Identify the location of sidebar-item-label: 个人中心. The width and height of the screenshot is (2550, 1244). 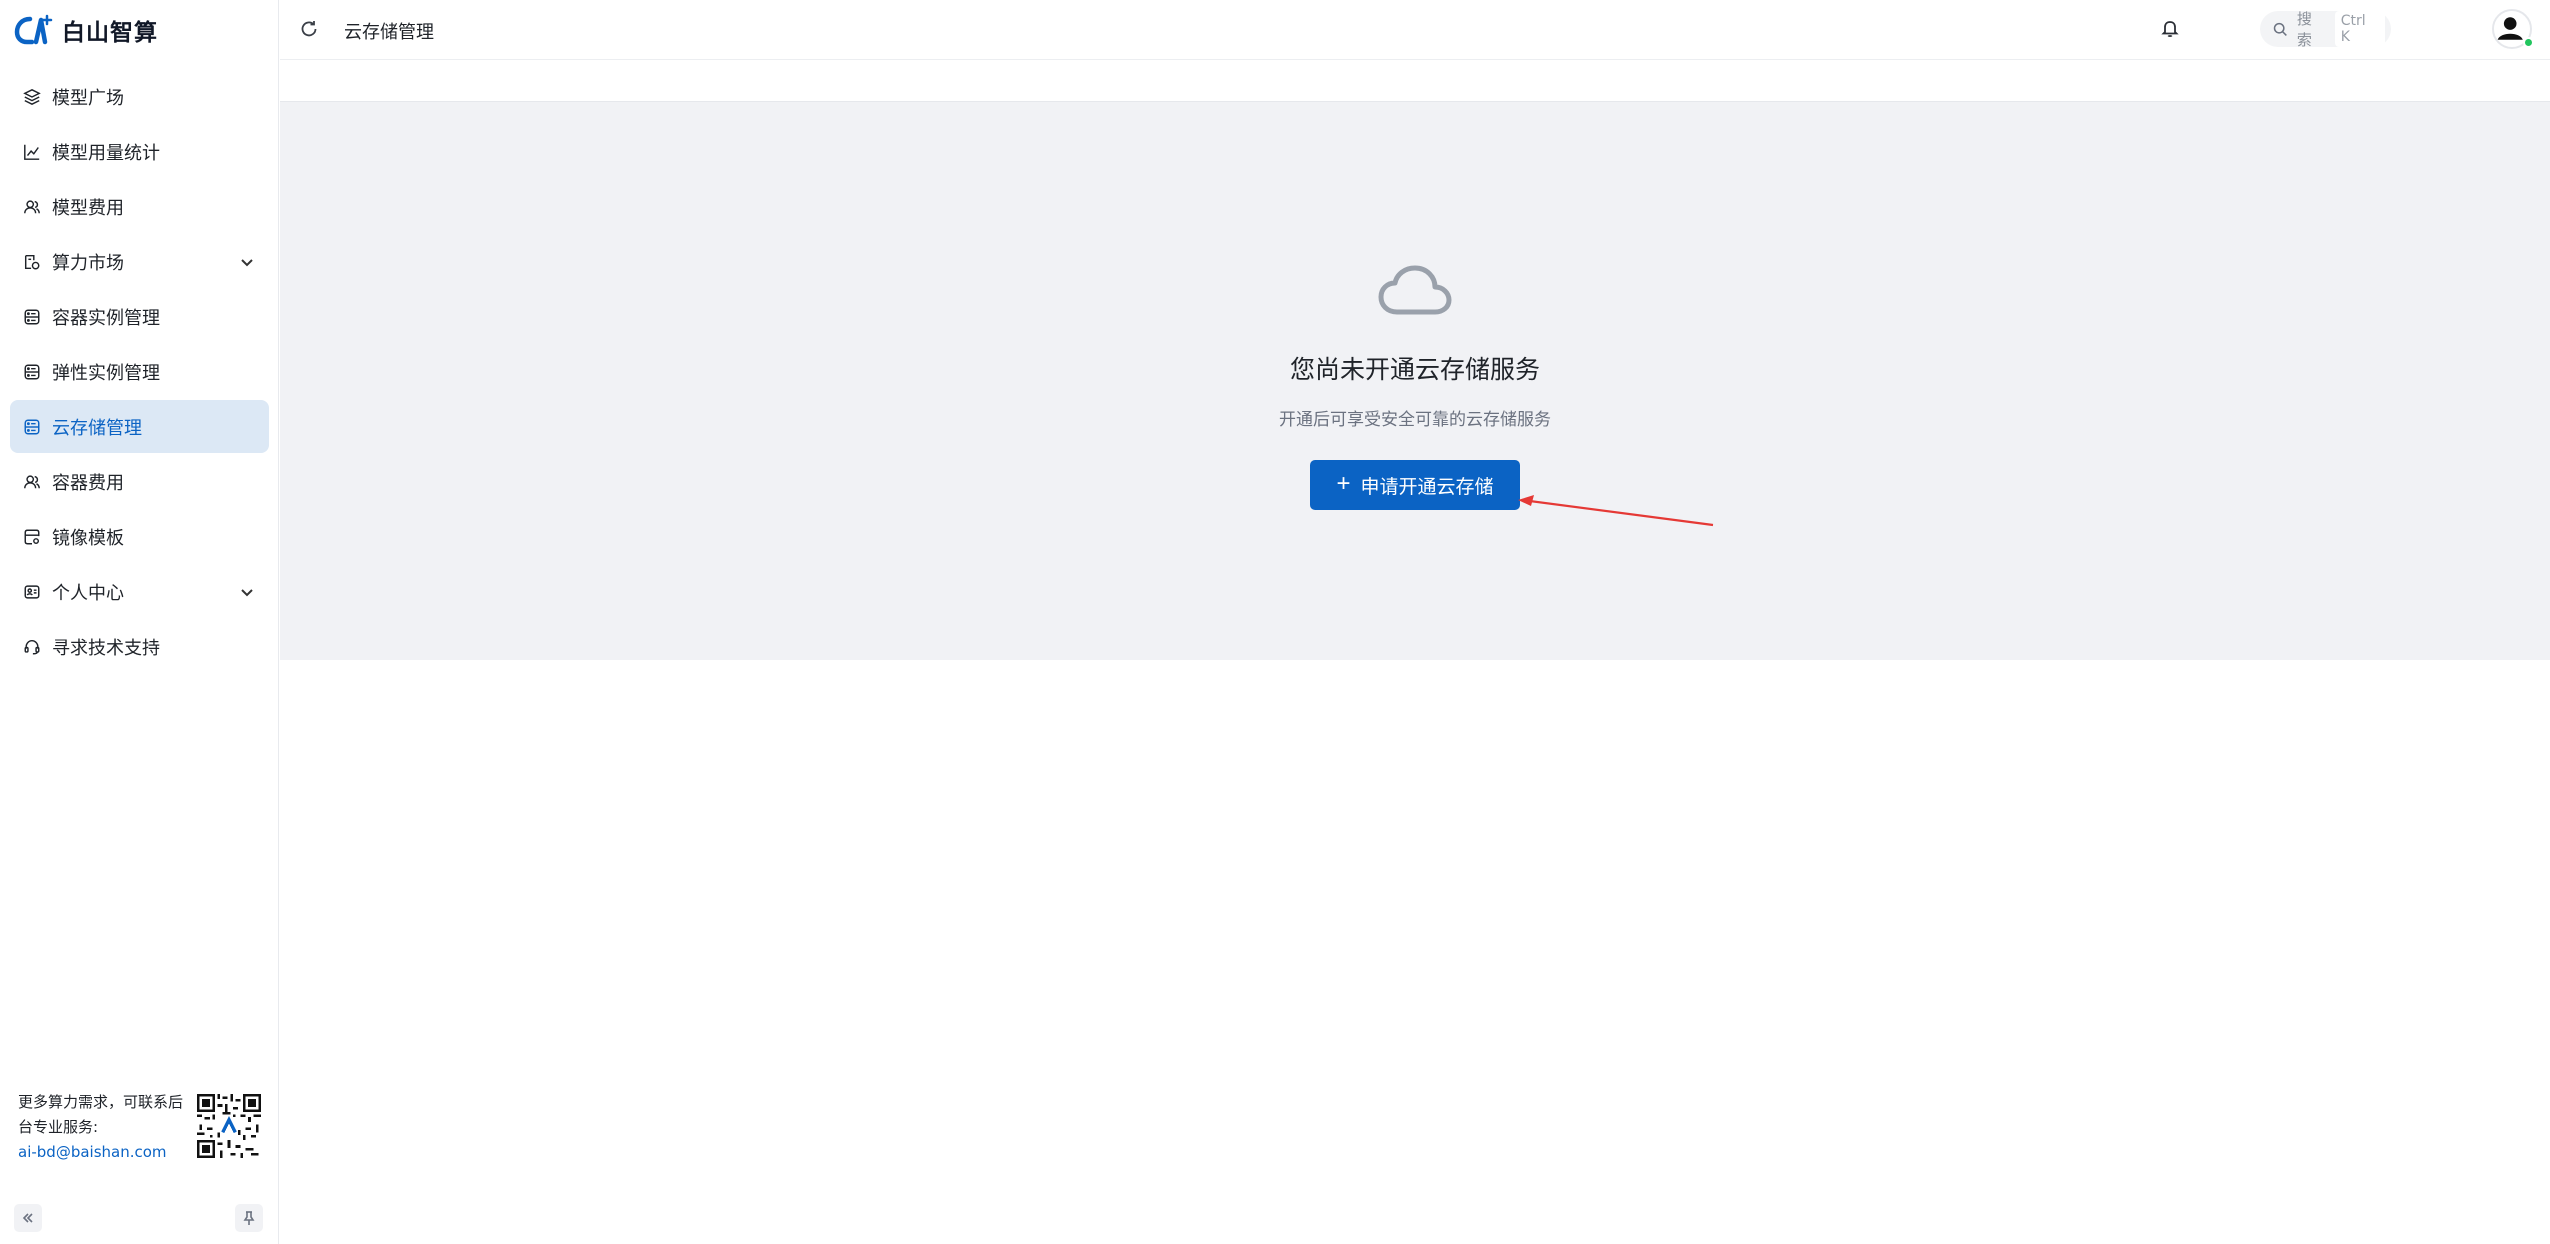
(88, 593).